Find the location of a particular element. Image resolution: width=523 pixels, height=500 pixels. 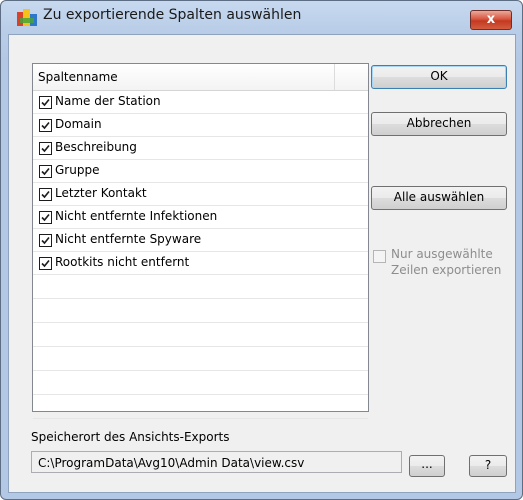

column-label: Nicht entfernte Spyware is located at coordinates (128, 239).